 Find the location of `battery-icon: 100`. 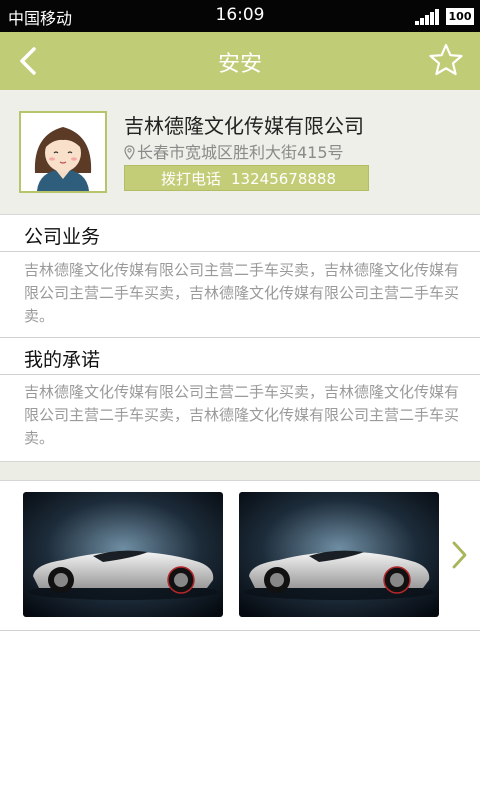

battery-icon: 100 is located at coordinates (460, 16).